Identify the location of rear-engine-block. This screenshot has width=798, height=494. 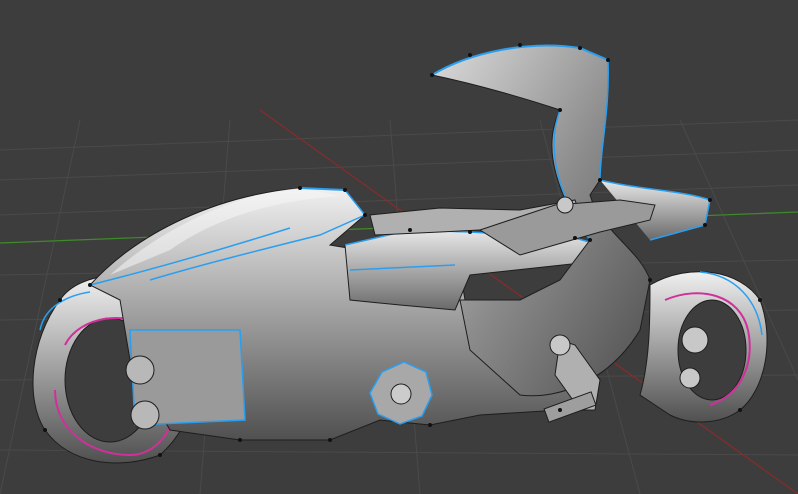
(185, 379).